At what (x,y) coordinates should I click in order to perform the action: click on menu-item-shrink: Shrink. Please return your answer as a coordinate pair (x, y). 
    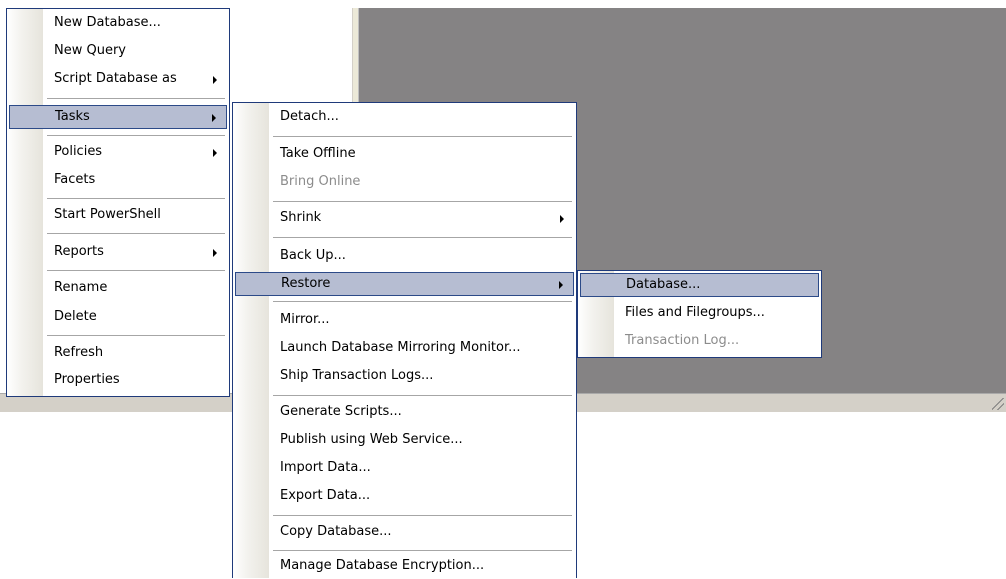
    Looking at the image, I should click on (404, 219).